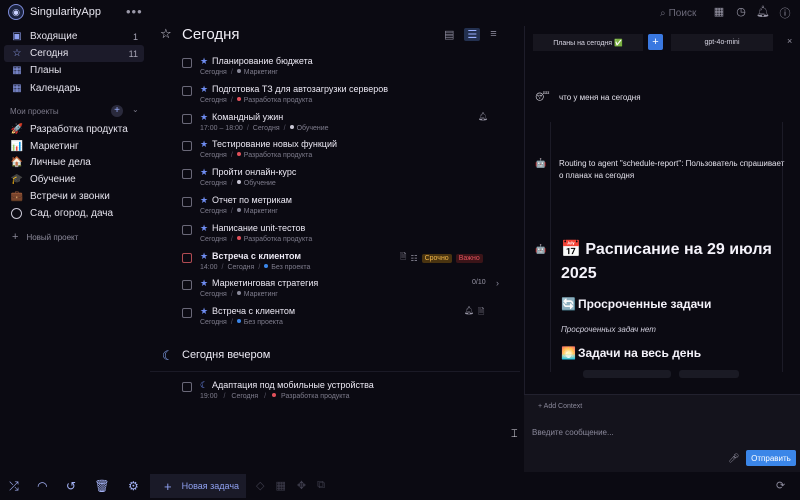 The height and width of the screenshot is (500, 800). I want to click on sidebar-item-calendar: ▦ Календарь, so click(74, 88).